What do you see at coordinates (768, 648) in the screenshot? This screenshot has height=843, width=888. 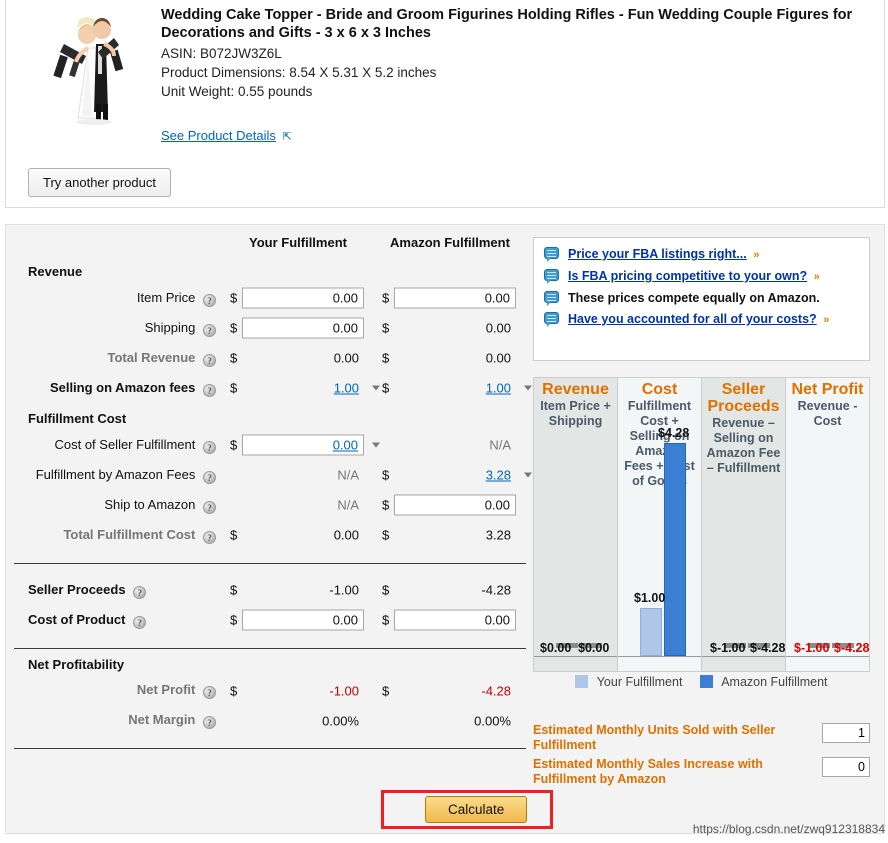 I see `bar-value-seller-proceeds-amazon: $-4.28` at bounding box center [768, 648].